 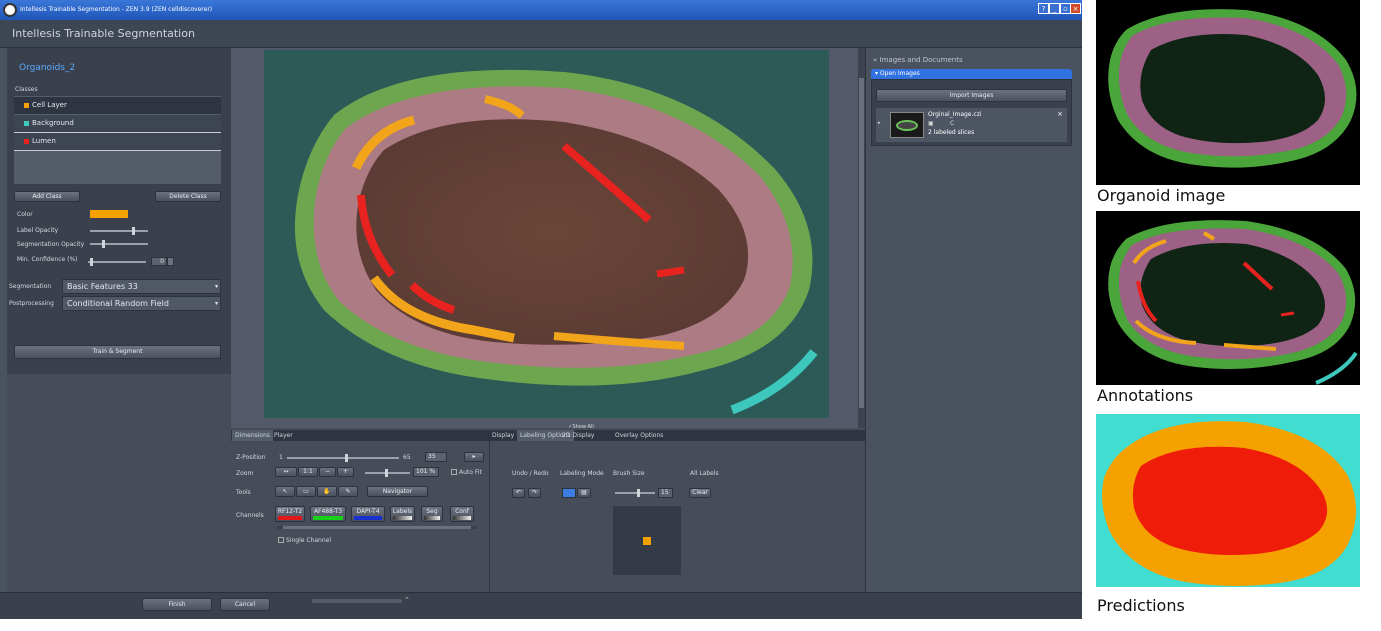 I want to click on channels-label: Channels, so click(x=250, y=515).